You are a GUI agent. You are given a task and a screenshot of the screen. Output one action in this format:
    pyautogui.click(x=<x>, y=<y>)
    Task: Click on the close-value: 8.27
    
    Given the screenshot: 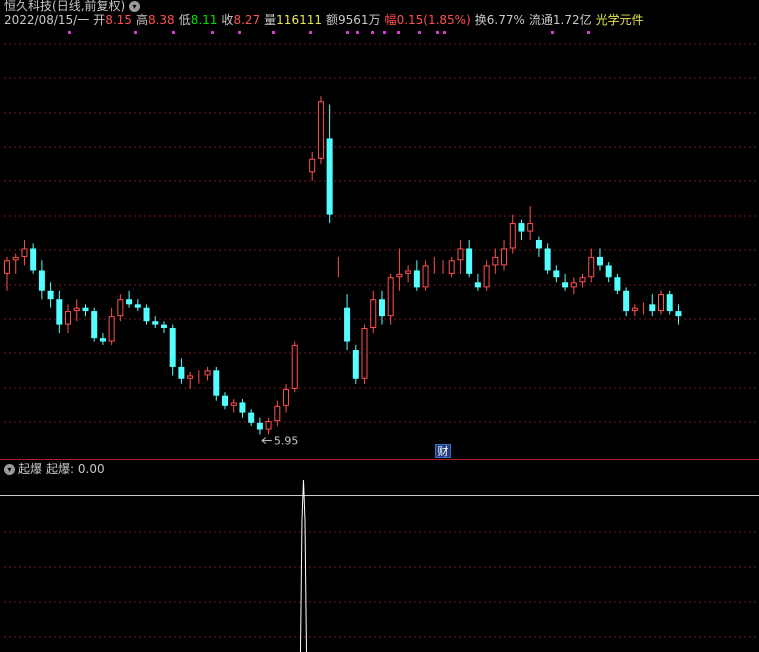 What is the action you would take?
    pyautogui.click(x=247, y=20)
    